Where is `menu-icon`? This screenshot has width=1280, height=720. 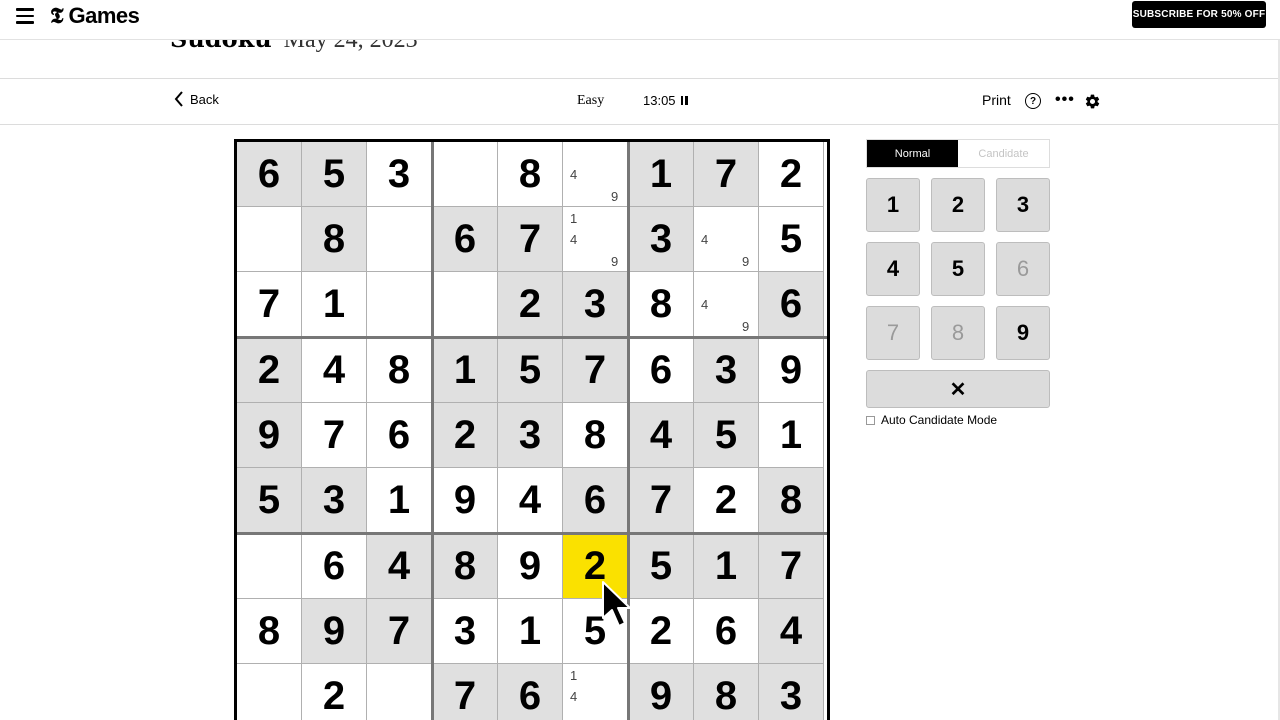
menu-icon is located at coordinates (25, 16).